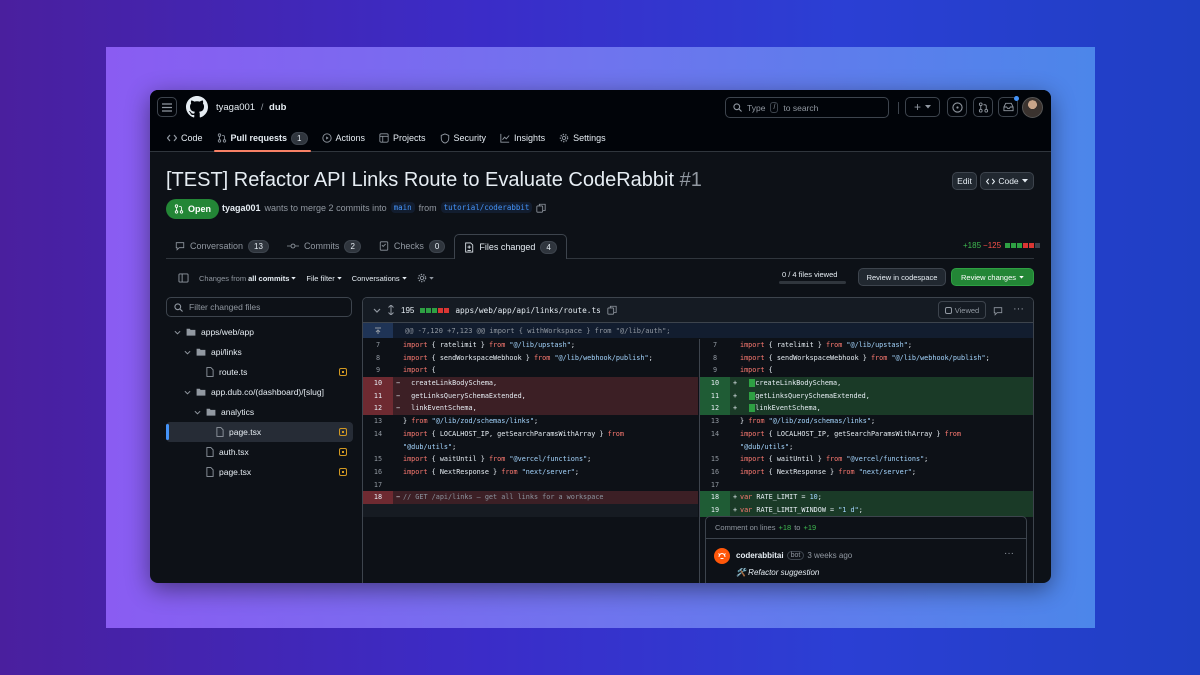  Describe the element at coordinates (463, 138) in the screenshot. I see `tab-security: Security` at that location.